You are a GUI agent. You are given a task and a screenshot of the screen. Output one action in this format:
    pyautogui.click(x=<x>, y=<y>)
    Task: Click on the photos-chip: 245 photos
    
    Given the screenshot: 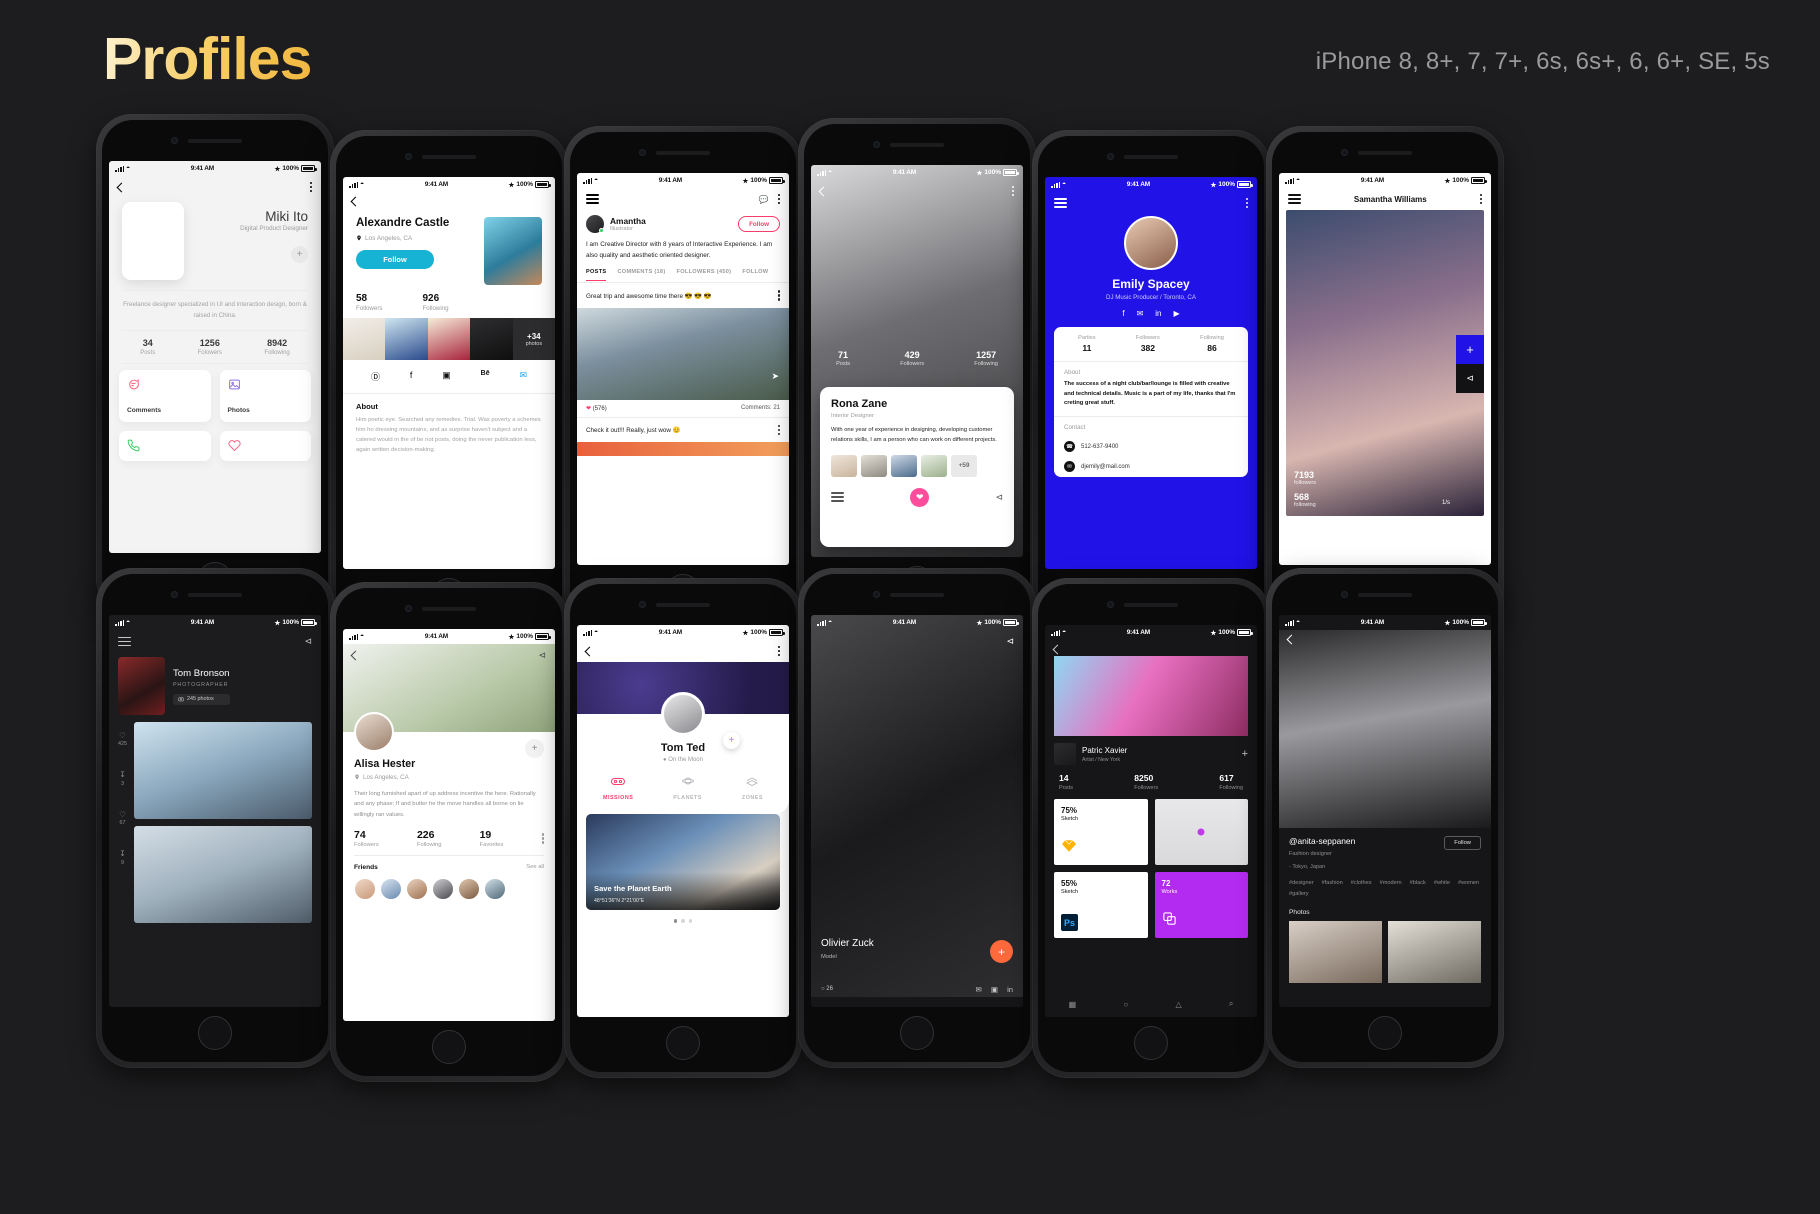 What is the action you would take?
    pyautogui.click(x=201, y=699)
    